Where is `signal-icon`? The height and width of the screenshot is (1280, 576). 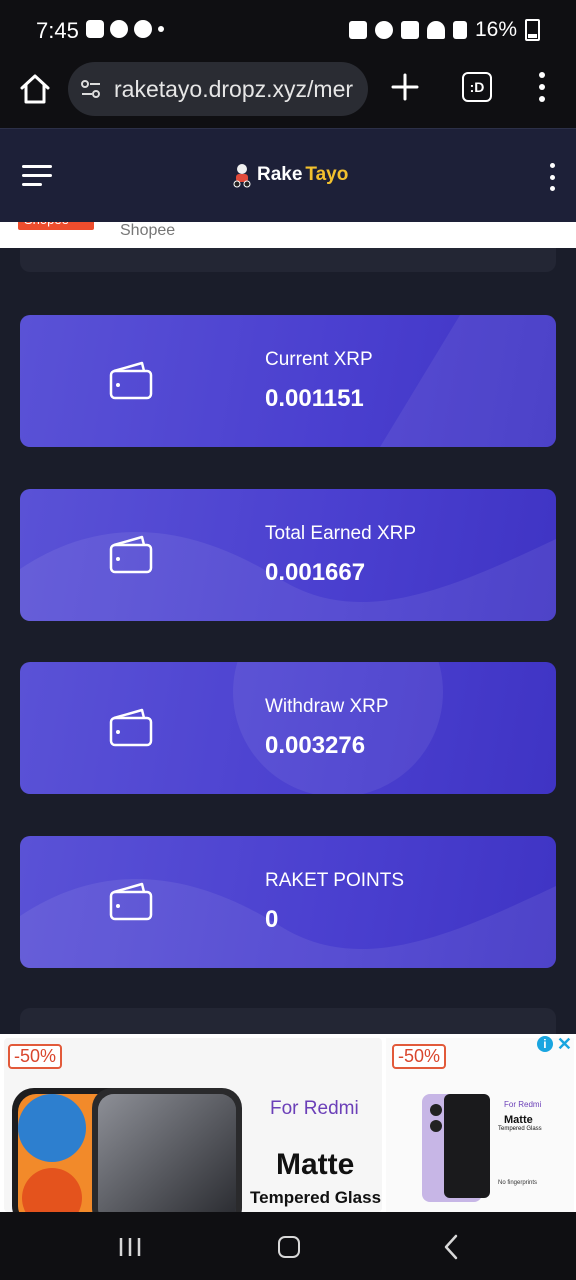
signal-icon is located at coordinates (459, 30).